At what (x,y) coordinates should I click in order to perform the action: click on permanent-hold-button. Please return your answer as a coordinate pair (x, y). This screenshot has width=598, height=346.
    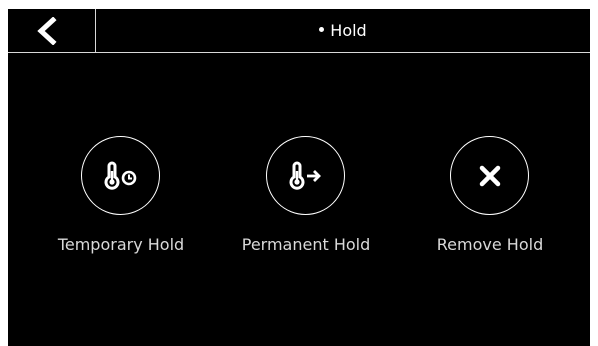
    Looking at the image, I should click on (305, 175).